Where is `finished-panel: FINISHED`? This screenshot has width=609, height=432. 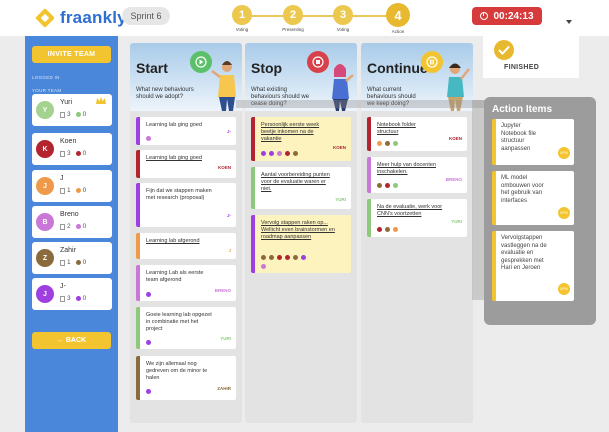
finished-panel: FINISHED is located at coordinates (531, 57).